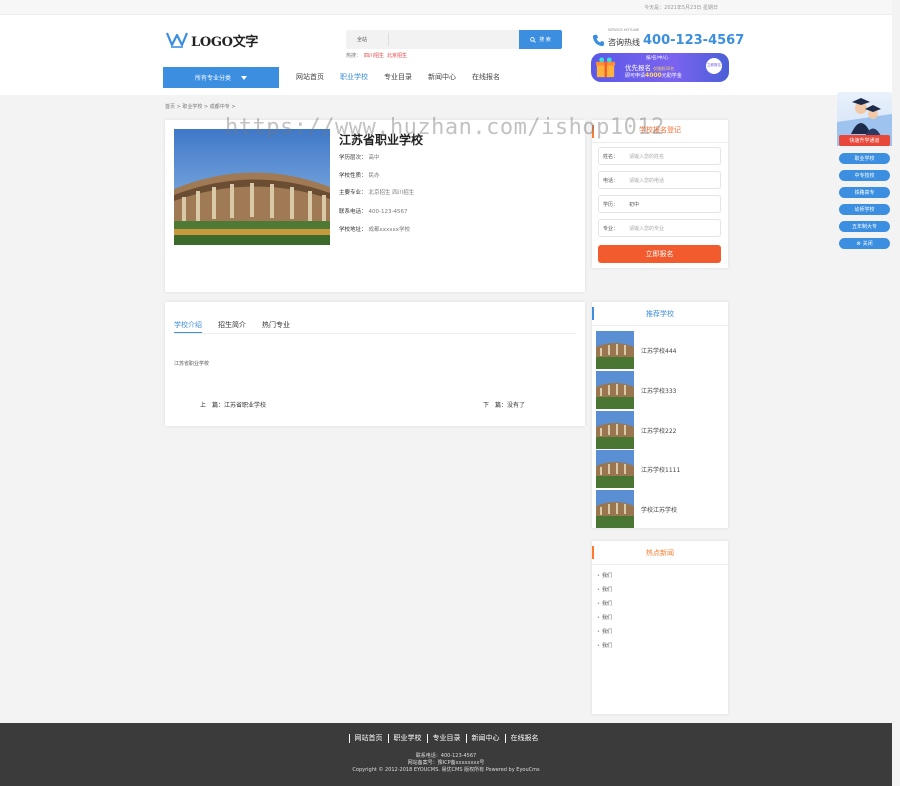  Describe the element at coordinates (858, 243) in the screenshot. I see `close-icon: ⊗` at that location.